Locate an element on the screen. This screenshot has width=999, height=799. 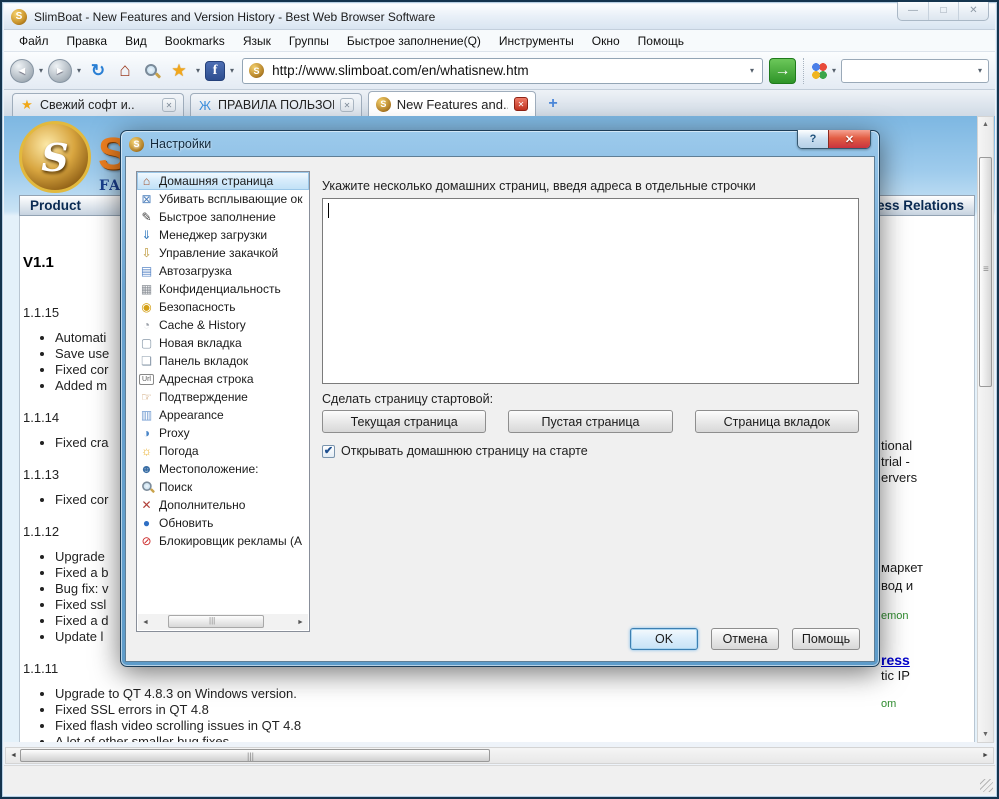
menu-item: Группы is located at coordinates (309, 41).